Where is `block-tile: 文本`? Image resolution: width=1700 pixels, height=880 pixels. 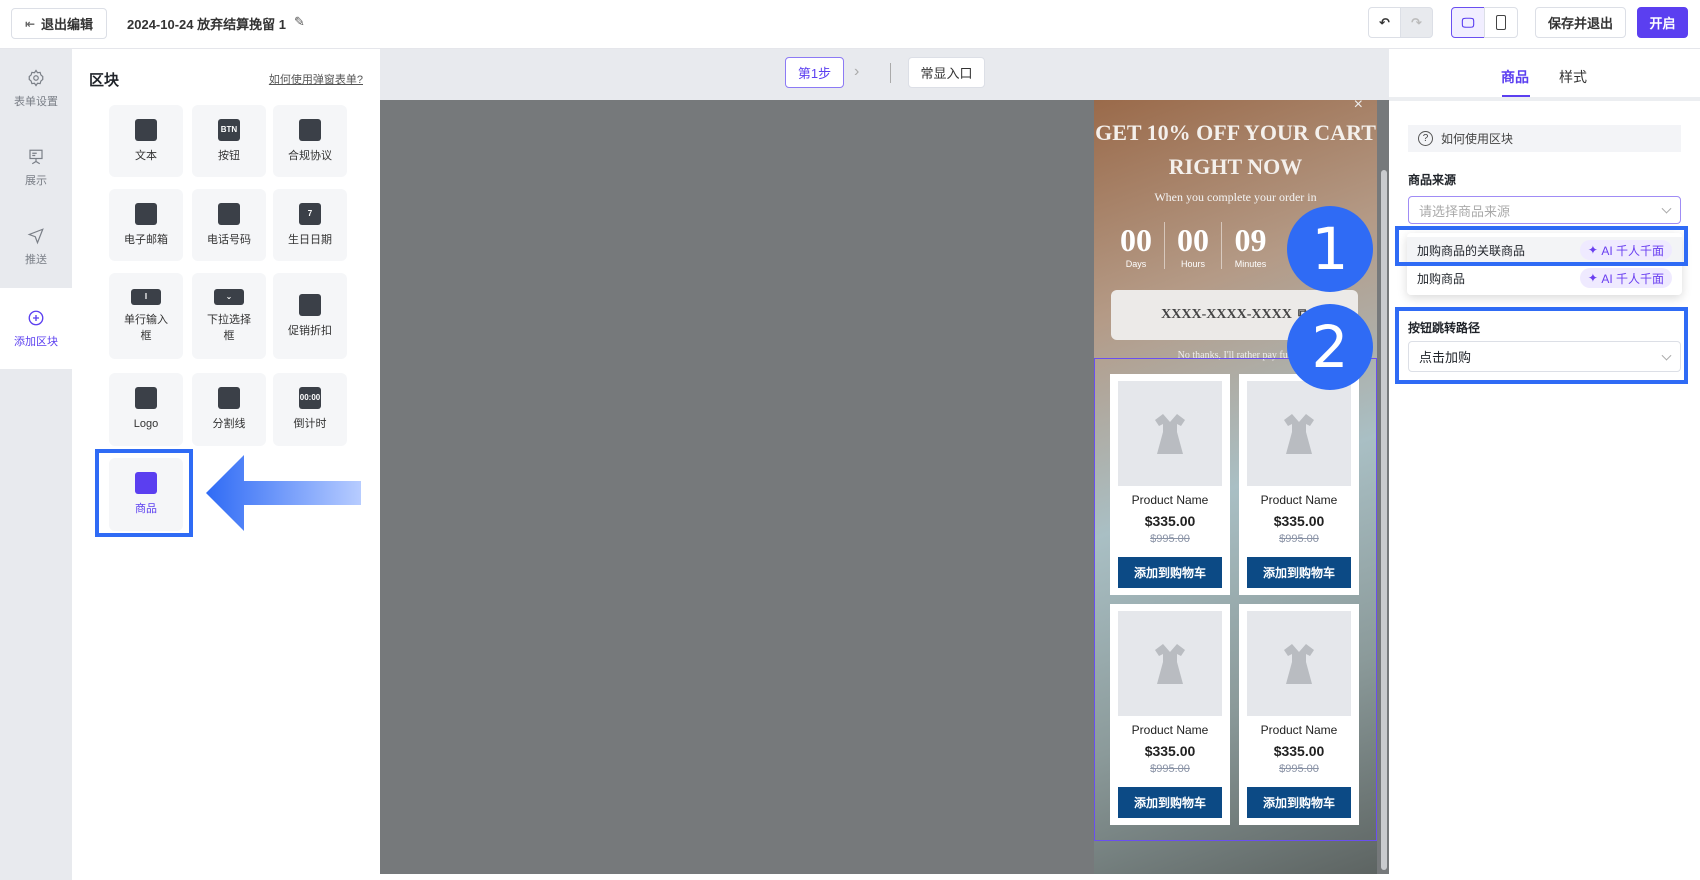
block-tile: 文本 is located at coordinates (146, 141).